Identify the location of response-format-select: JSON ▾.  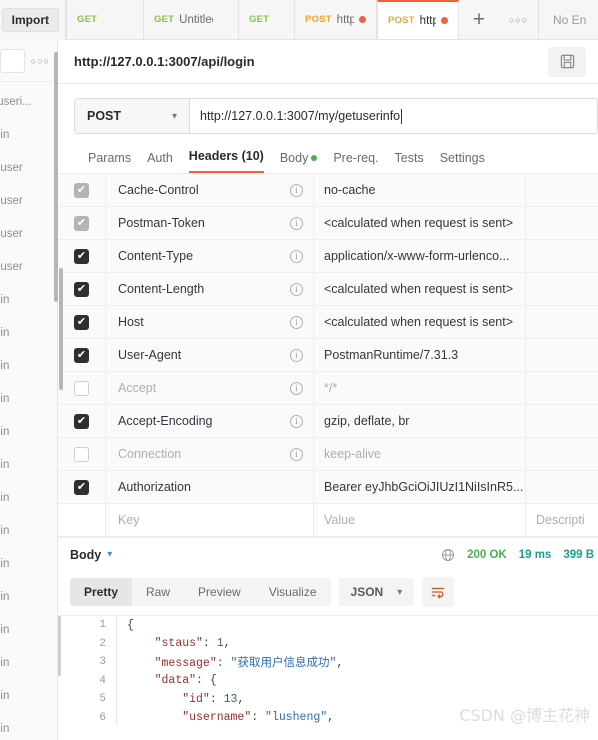
(376, 592).